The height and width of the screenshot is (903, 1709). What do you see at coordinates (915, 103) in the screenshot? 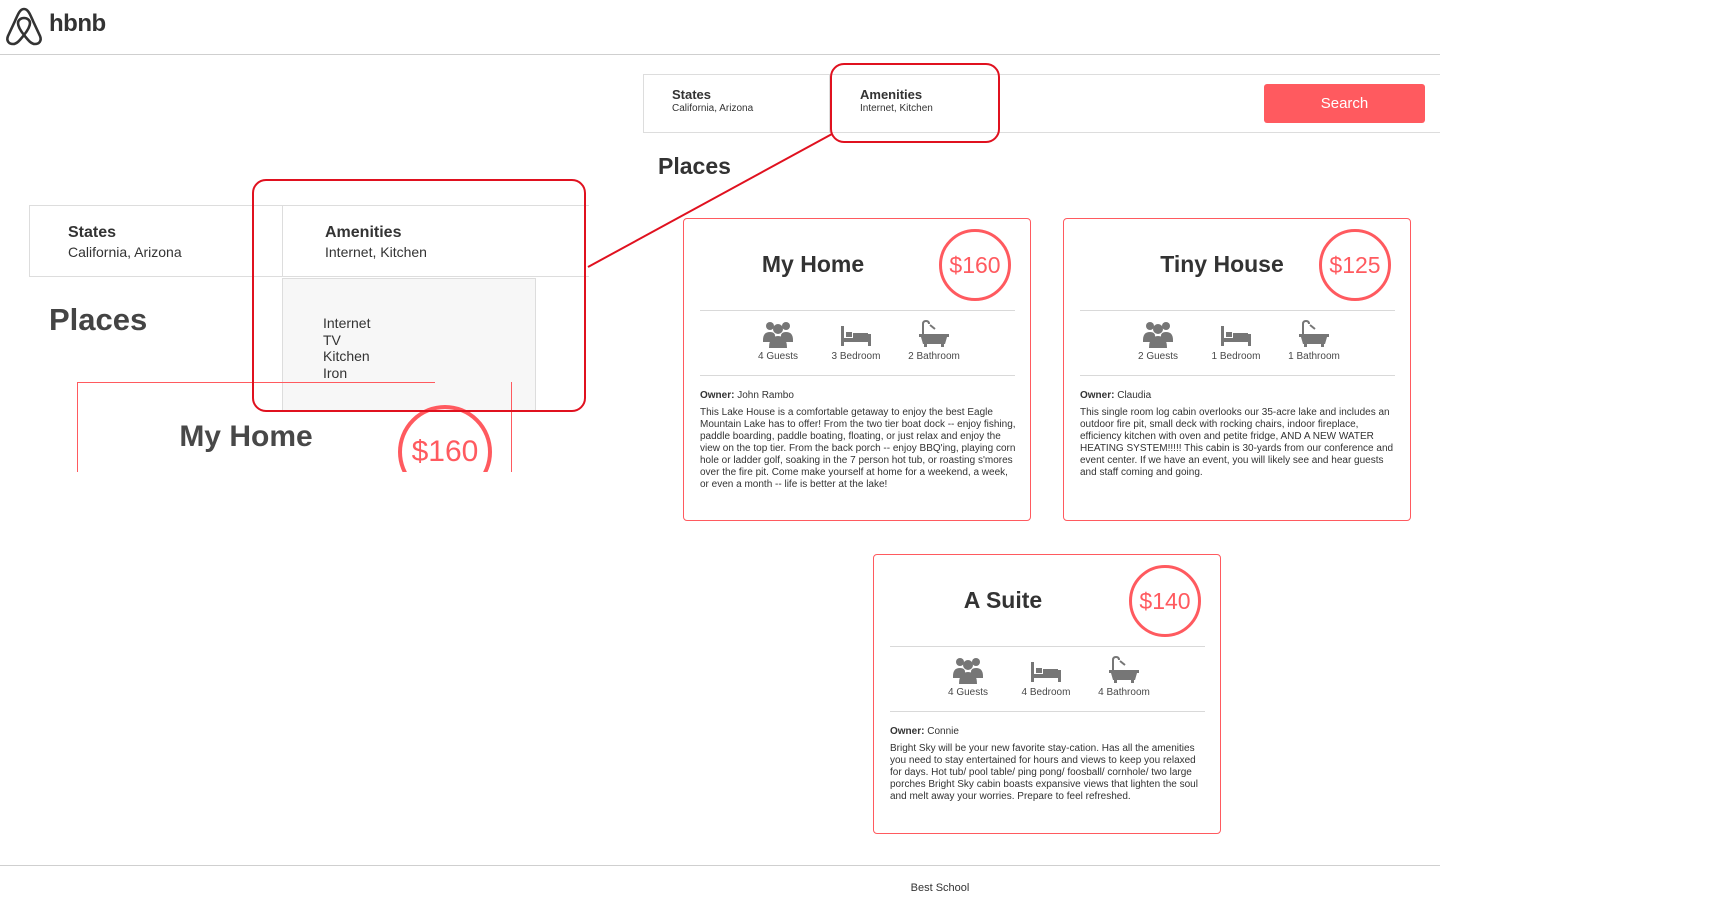
I see `highlight-box-small` at bounding box center [915, 103].